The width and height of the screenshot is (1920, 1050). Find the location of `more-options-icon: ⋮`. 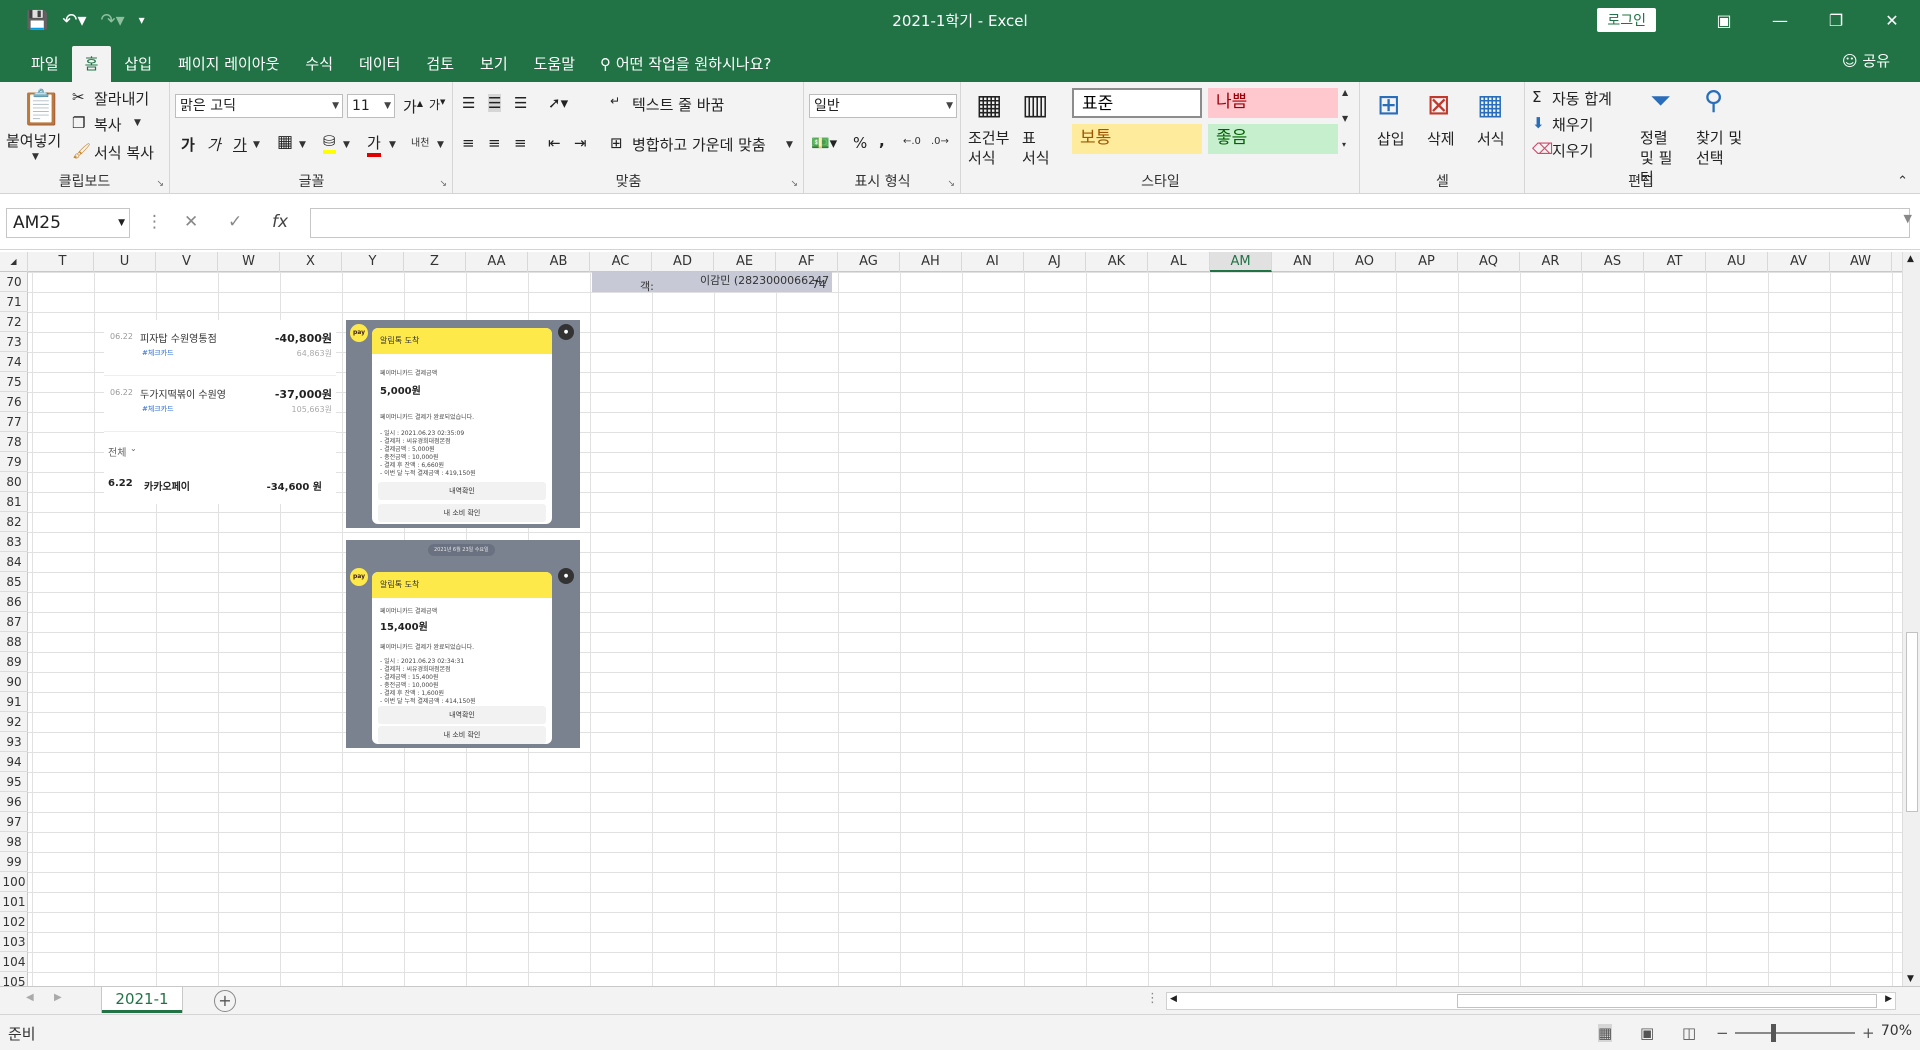

more-options-icon: ⋮ is located at coordinates (154, 222).